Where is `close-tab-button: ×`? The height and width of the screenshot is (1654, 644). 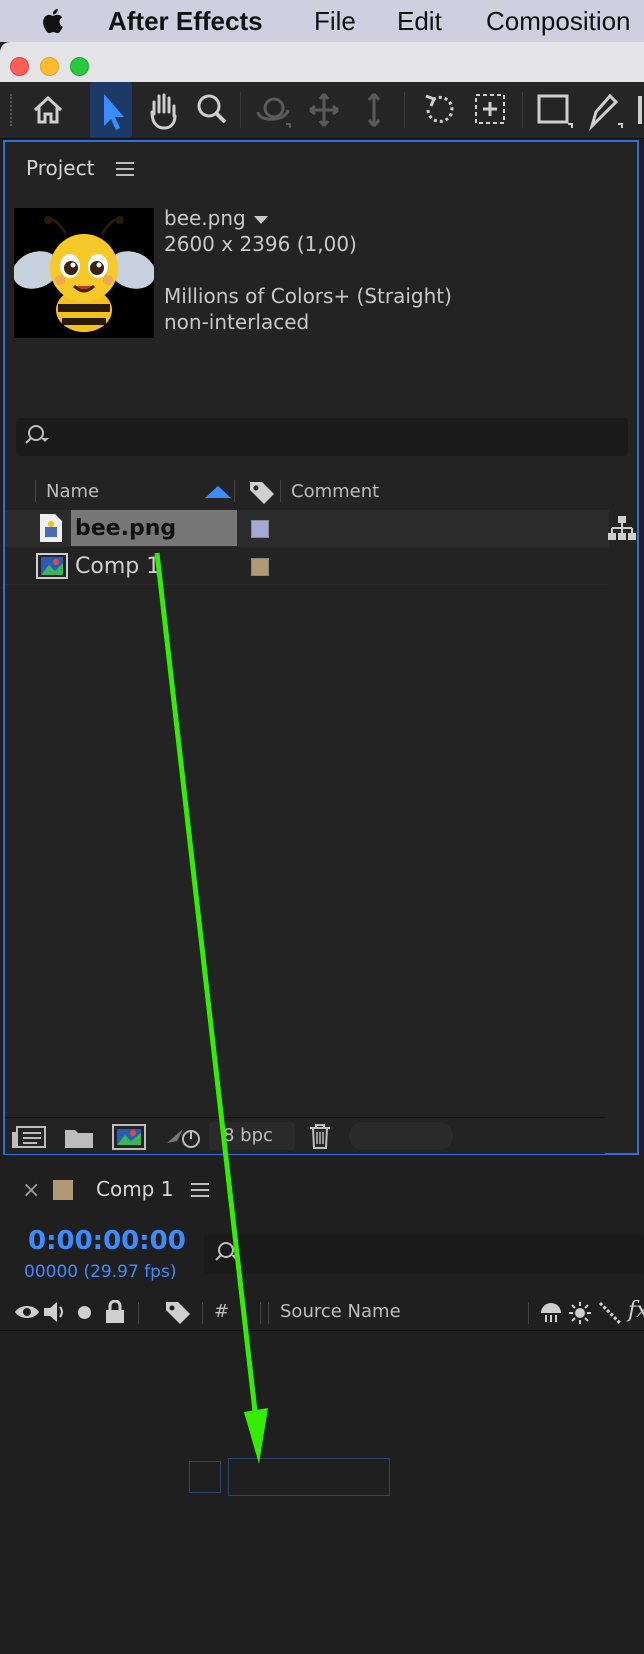
close-tab-button: × is located at coordinates (31, 1190).